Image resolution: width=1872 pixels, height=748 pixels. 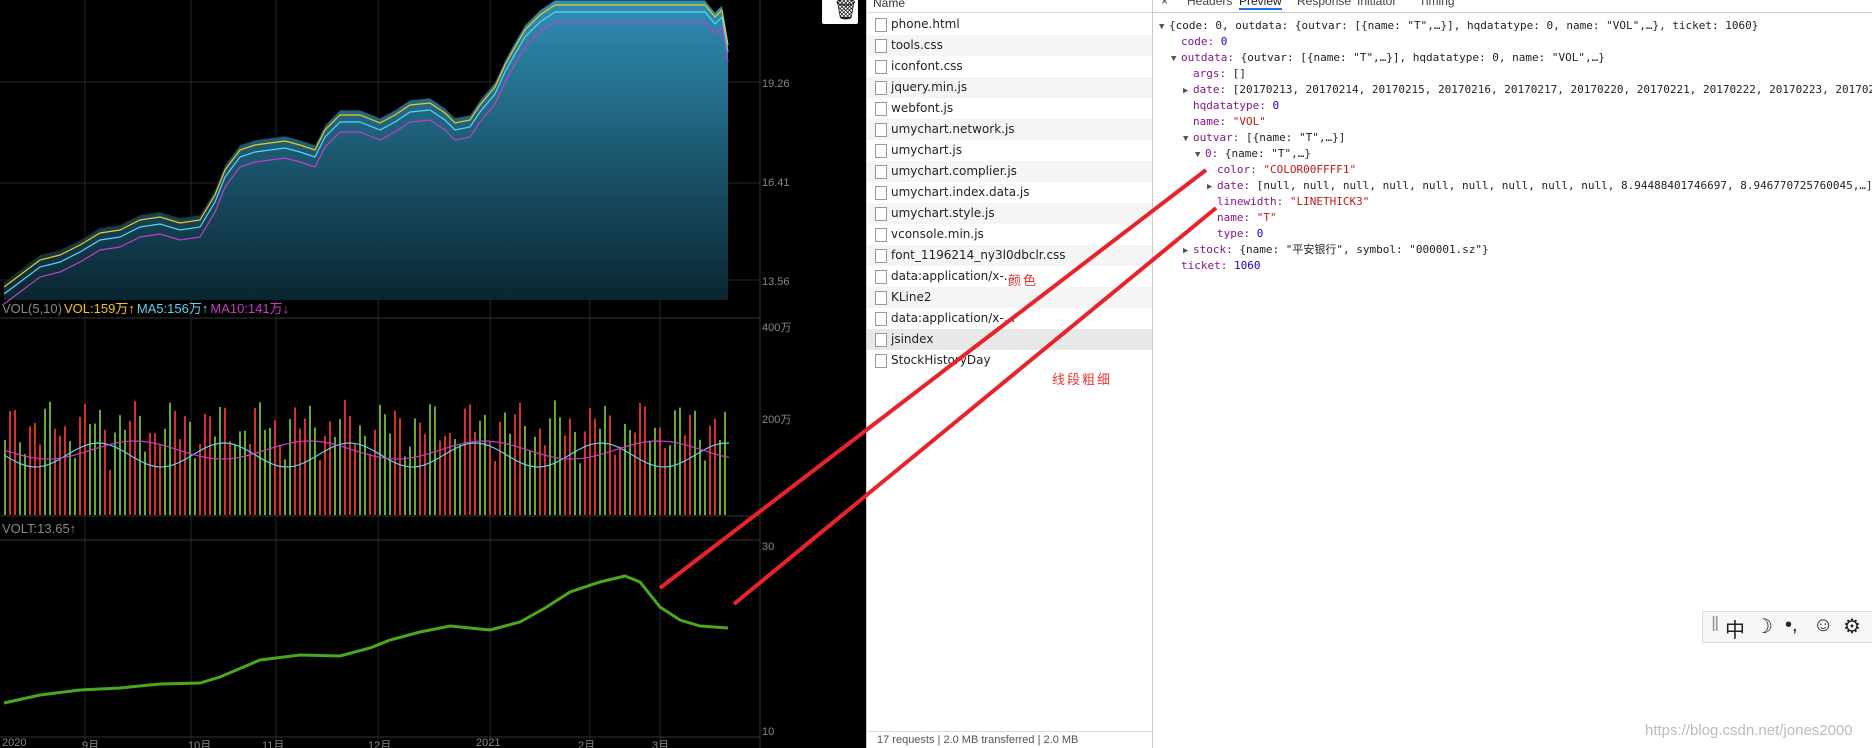 I want to click on date-tick-2021: 2021, so click(x=488, y=742).